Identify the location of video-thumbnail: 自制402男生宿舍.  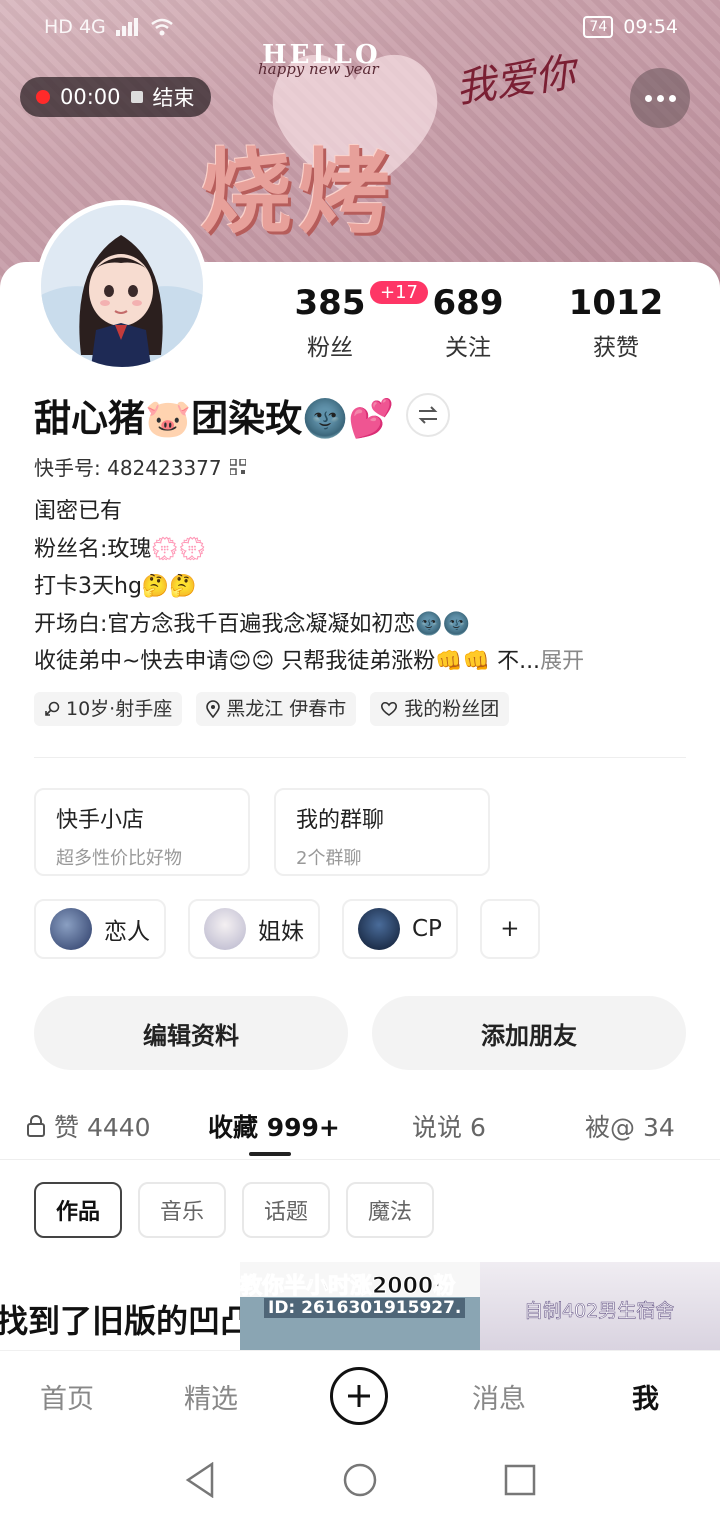
(600, 1306).